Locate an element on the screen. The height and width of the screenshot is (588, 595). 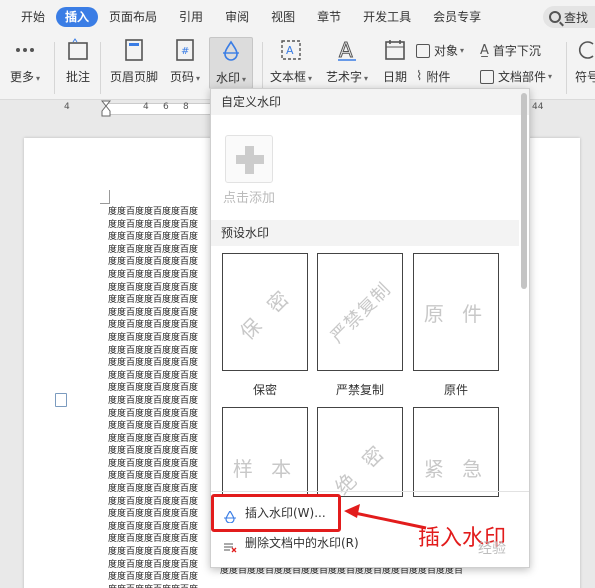
search-button: 查找 is located at coordinates (569, 17).